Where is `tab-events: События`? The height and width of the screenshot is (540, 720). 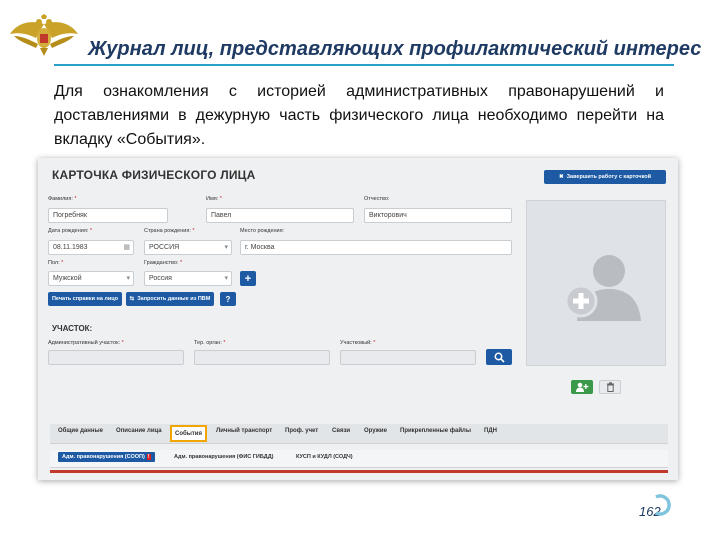 tab-events: События is located at coordinates (188, 433).